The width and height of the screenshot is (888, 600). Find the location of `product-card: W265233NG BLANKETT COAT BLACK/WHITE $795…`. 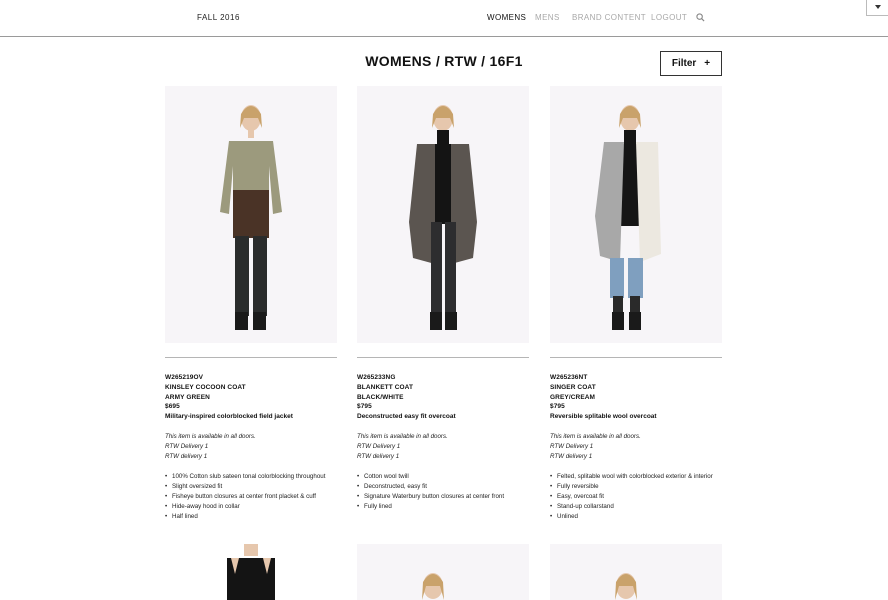

product-card: W265233NG BLANKETT COAT BLACK/WHITE $795… is located at coordinates (443, 299).